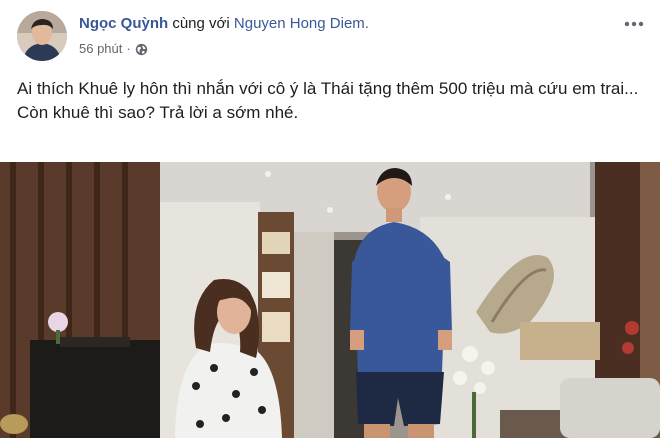  I want to click on author-avatar, so click(42, 36).